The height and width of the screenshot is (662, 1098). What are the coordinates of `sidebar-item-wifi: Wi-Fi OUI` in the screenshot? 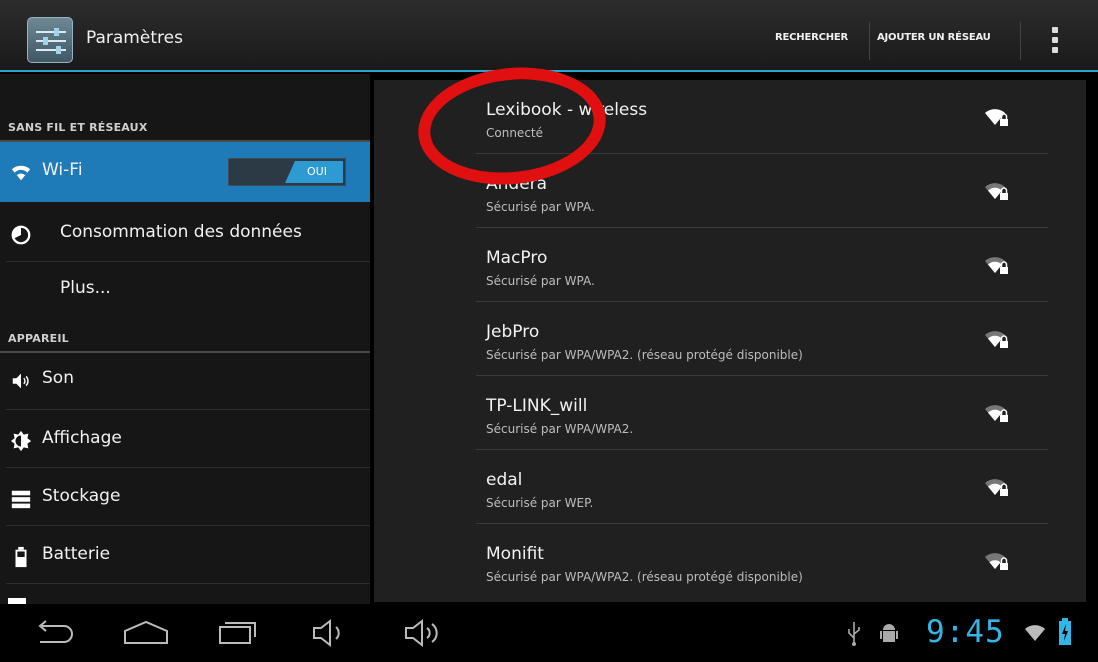 It's located at (185, 172).